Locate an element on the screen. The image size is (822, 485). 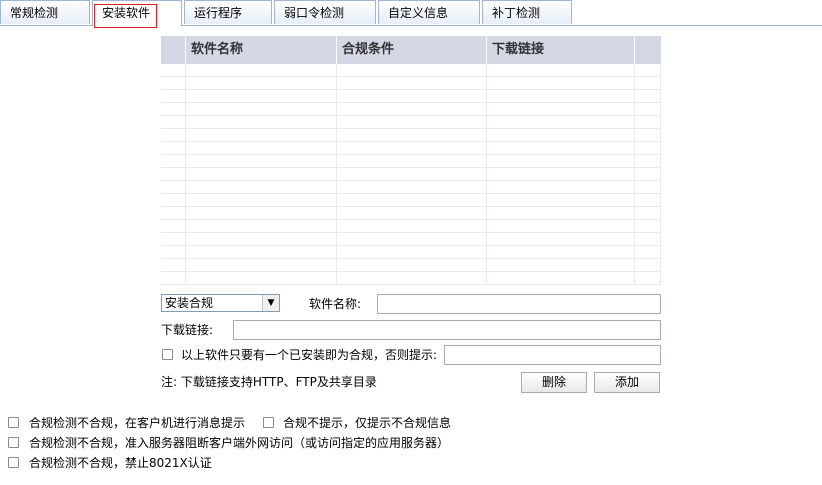
option-checkbox-no-compliant-prompt is located at coordinates (268, 422).